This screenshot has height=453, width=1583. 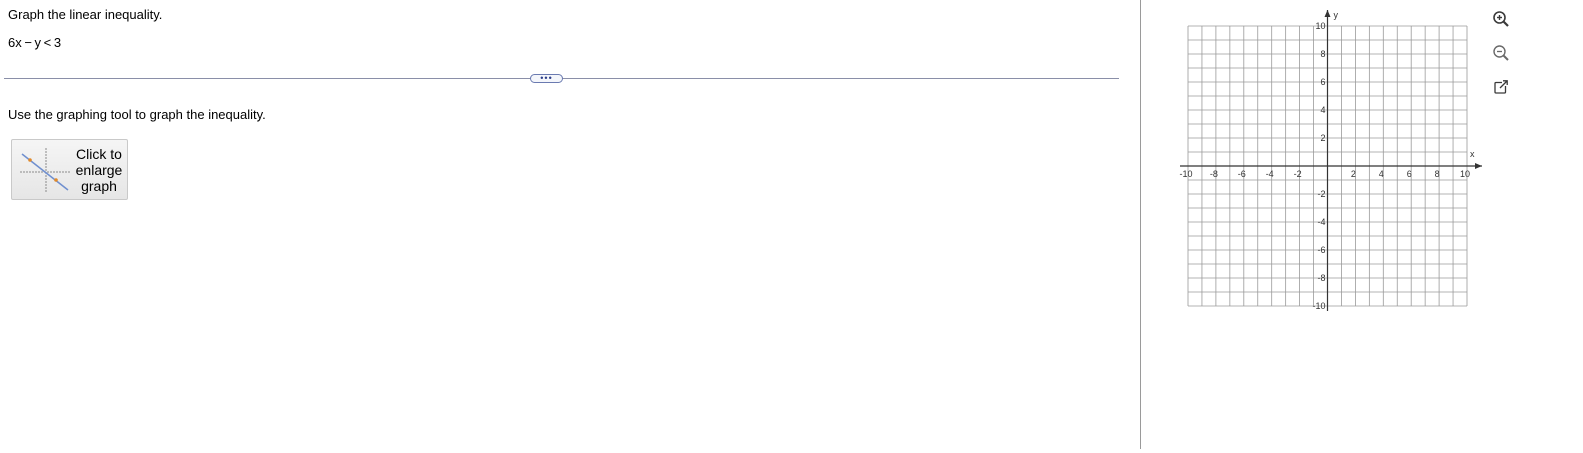 I want to click on enlarge-graph-label: Click to enlarge graph, so click(x=99, y=170).